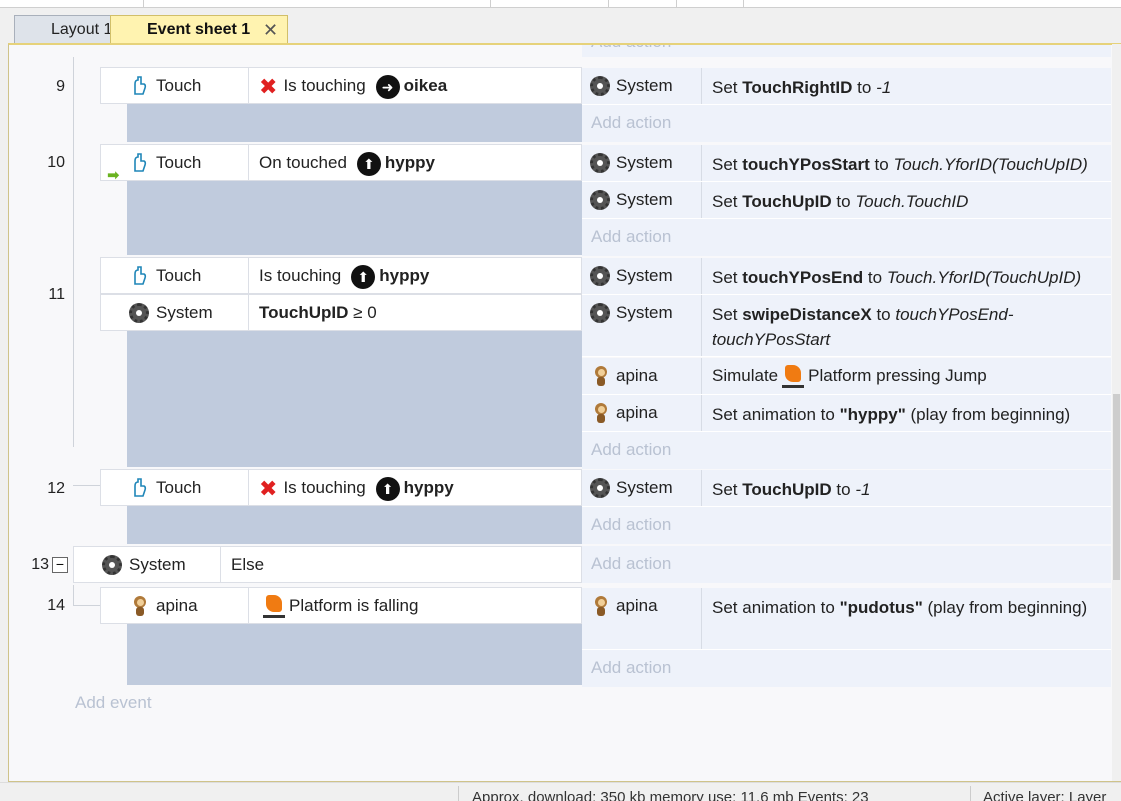 The width and height of the screenshot is (1121, 801). What do you see at coordinates (1045, 795) in the screenshot?
I see `status-active-layer: Active layer: Layer` at bounding box center [1045, 795].